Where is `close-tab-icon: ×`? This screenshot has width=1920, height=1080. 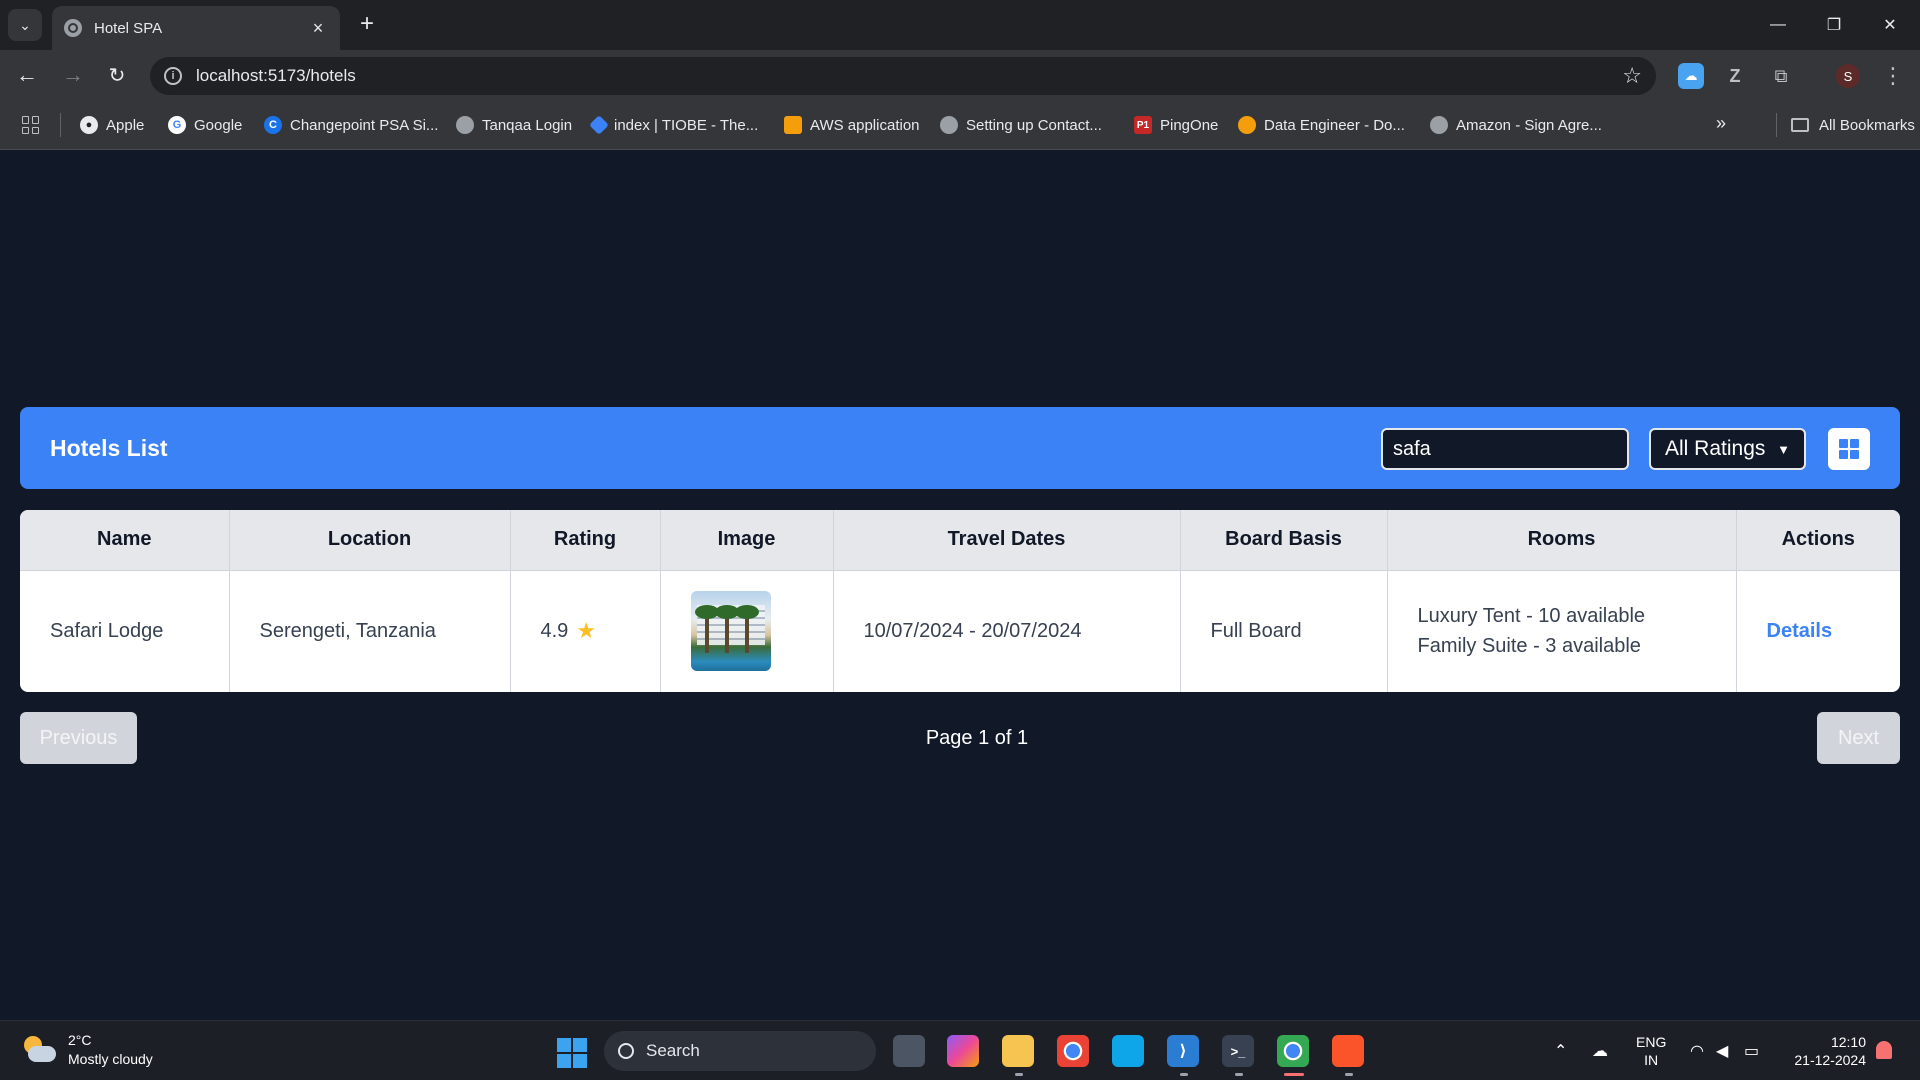
close-tab-icon: × is located at coordinates (318, 28).